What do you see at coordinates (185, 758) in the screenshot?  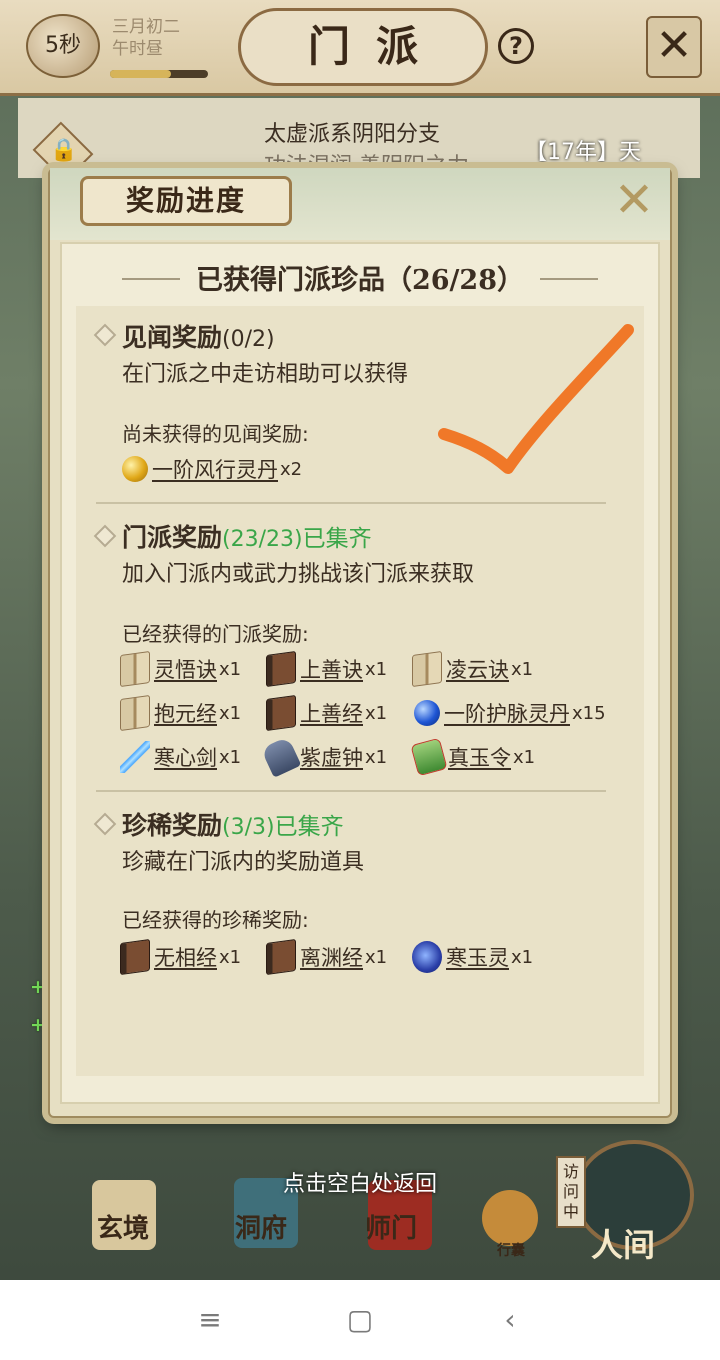 I see `reward-item-name: 寒心剑` at bounding box center [185, 758].